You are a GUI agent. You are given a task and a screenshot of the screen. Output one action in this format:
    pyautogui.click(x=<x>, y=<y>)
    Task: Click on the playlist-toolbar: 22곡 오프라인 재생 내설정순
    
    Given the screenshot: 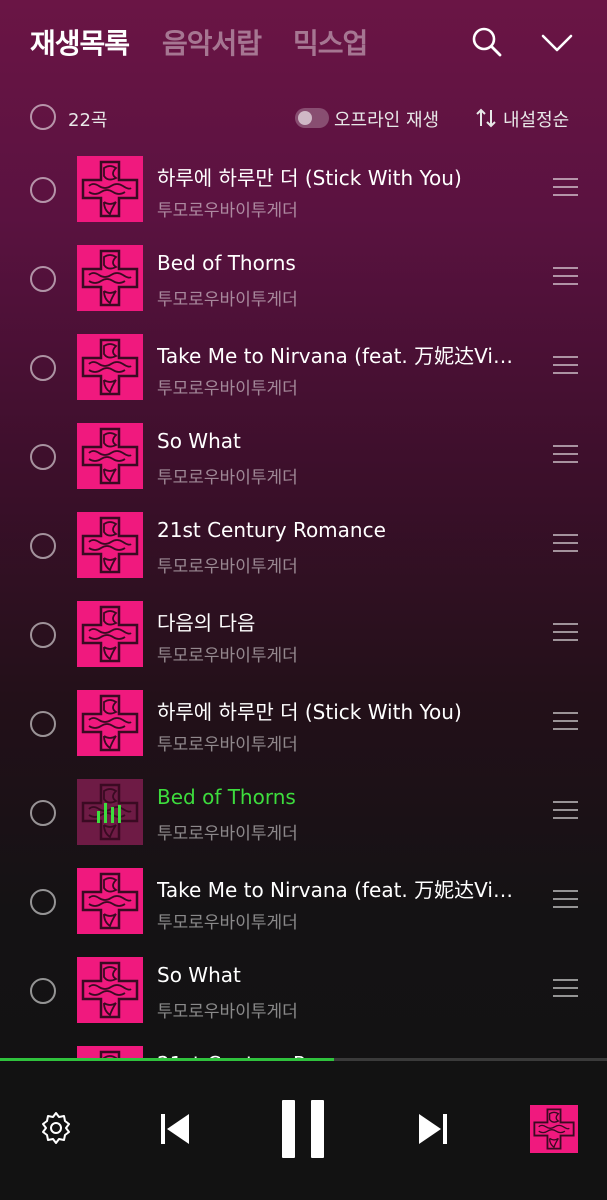 What is the action you would take?
    pyautogui.click(x=303, y=118)
    